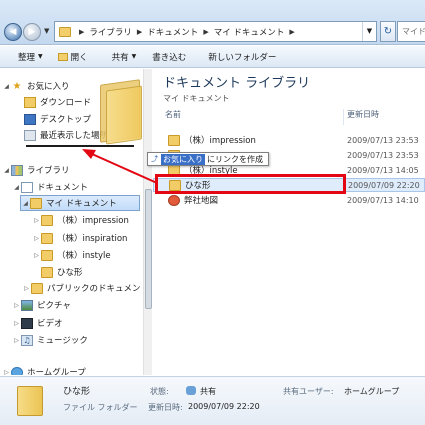 Image resolution: width=425 pixels, height=425 pixels. I want to click on nav-item-pictures: ▷ ピクチャ, so click(41, 305).